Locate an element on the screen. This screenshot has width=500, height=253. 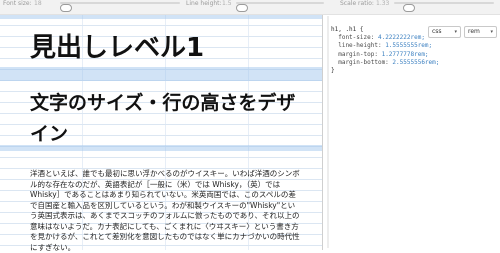
css-code-line: margin-top: 1.2777778rem; is located at coordinates (385, 55).